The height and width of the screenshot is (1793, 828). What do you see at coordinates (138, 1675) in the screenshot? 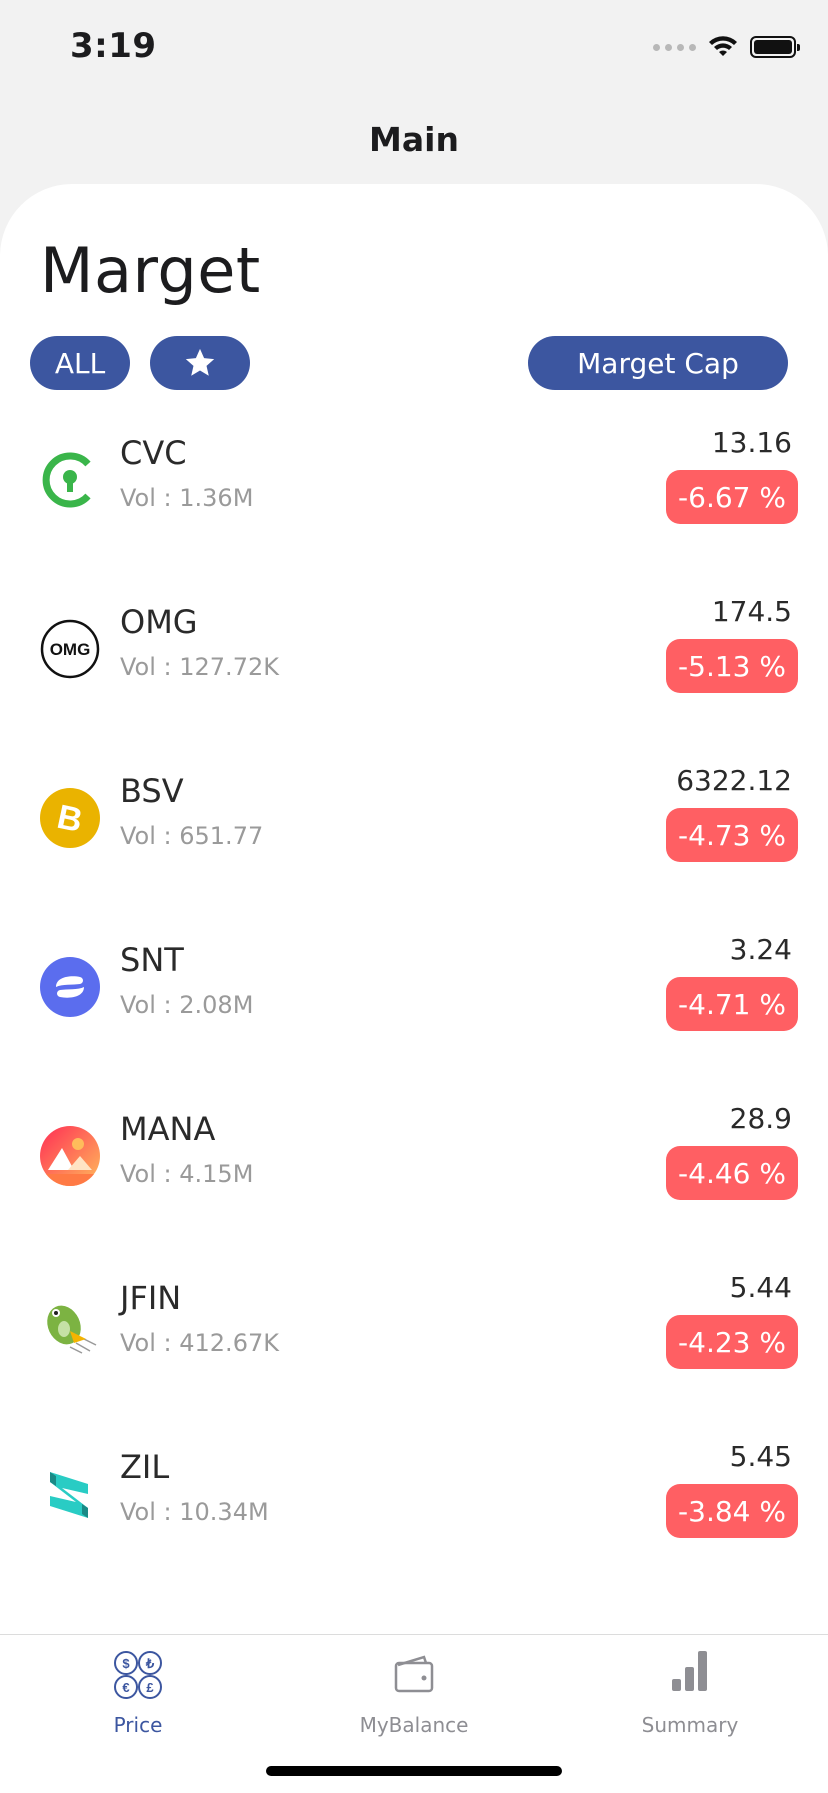
I see `currency-exchange-icon: $ ₺ € £` at bounding box center [138, 1675].